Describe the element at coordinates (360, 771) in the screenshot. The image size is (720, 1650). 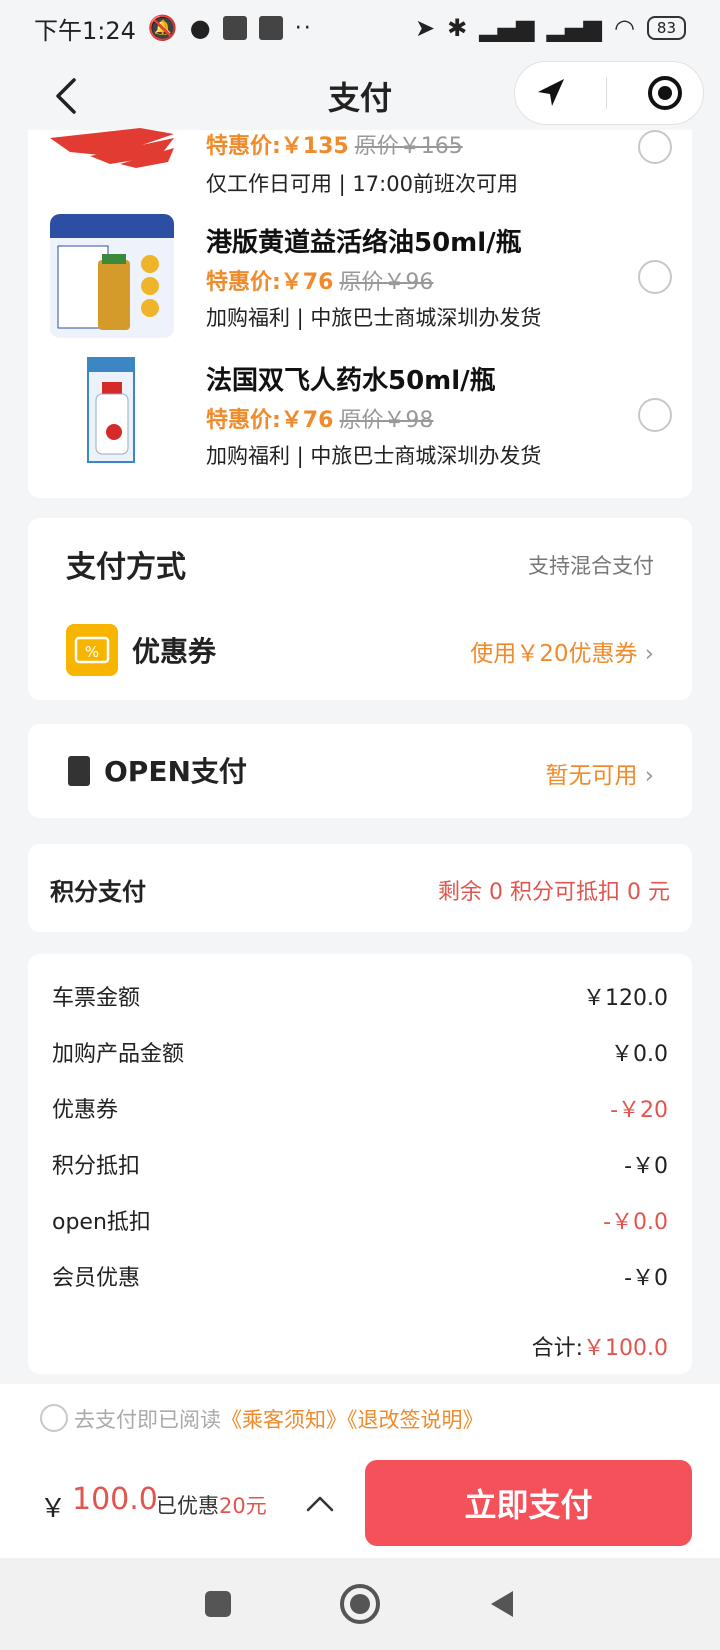
I see `open-pay-card: OPEN支付 暂无可用 ›` at that location.